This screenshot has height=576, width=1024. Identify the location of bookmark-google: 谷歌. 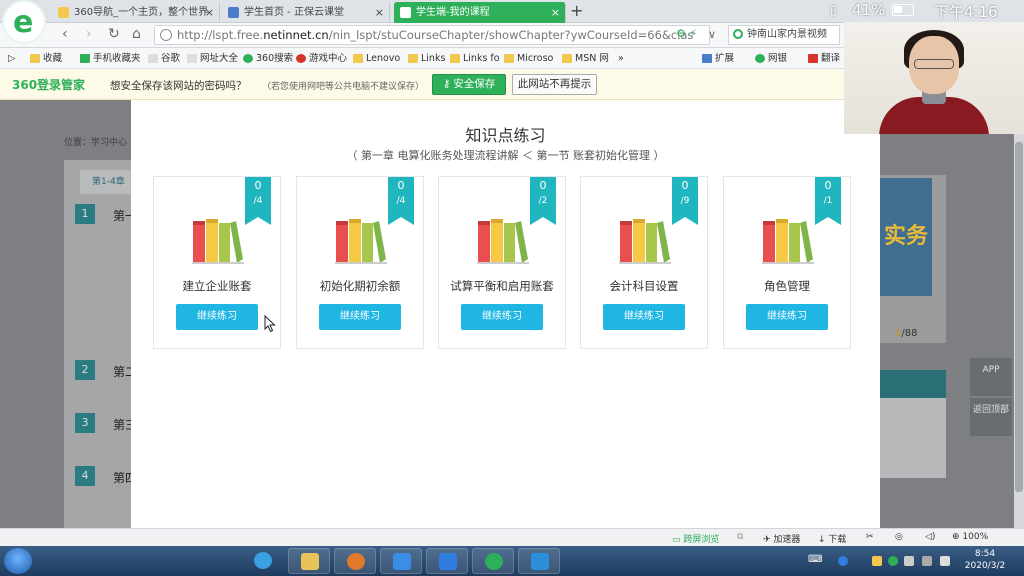
(164, 58).